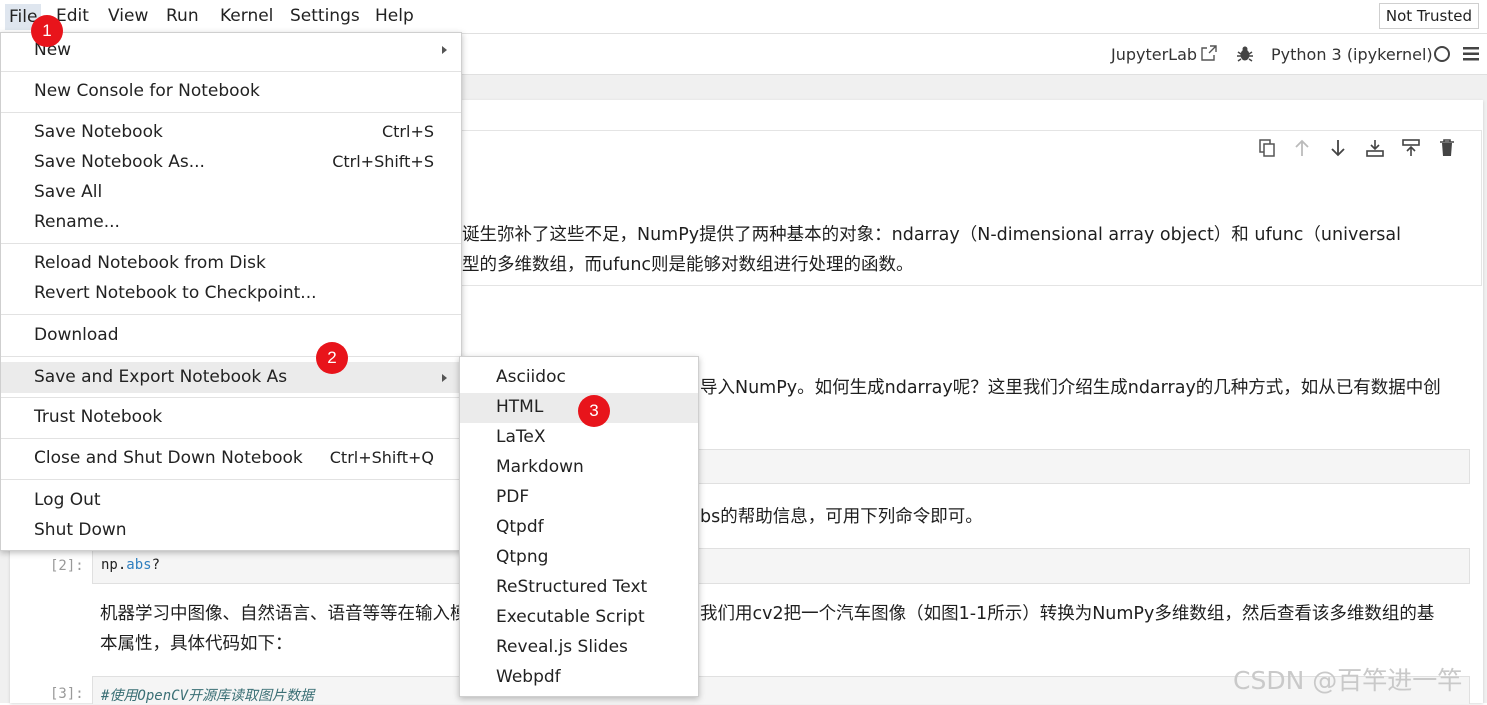 This screenshot has height=705, width=1487. What do you see at coordinates (231, 51) in the screenshot?
I see `menu-item-new: New` at bounding box center [231, 51].